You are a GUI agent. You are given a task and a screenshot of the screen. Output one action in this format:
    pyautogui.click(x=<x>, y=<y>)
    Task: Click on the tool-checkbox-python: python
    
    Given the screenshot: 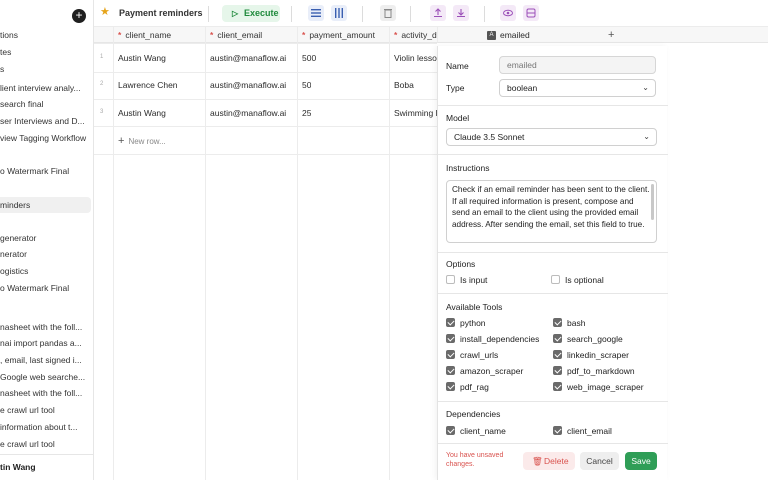 What is the action you would take?
    pyautogui.click(x=466, y=324)
    